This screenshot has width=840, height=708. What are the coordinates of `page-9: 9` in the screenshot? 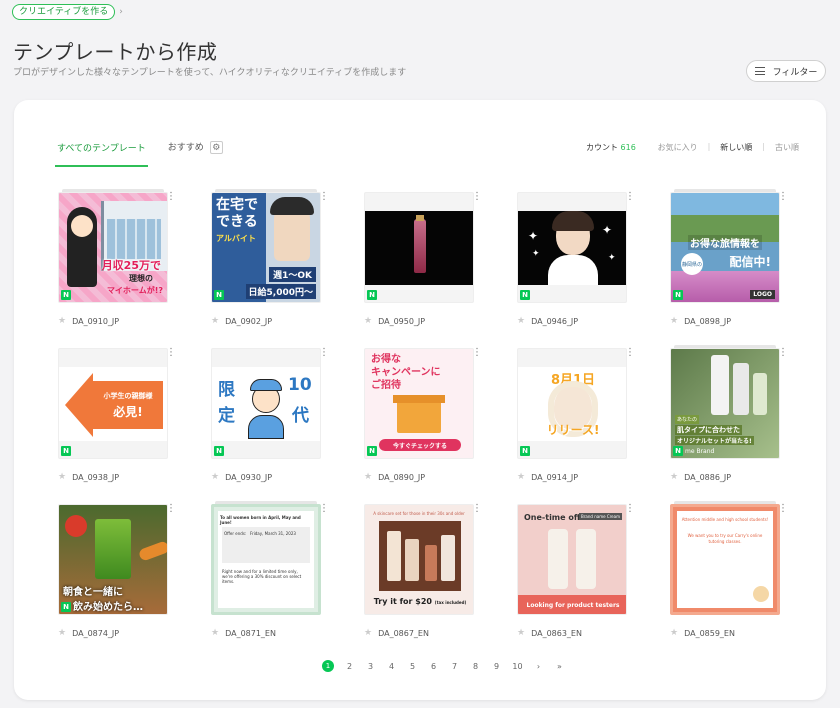 It's located at (496, 666).